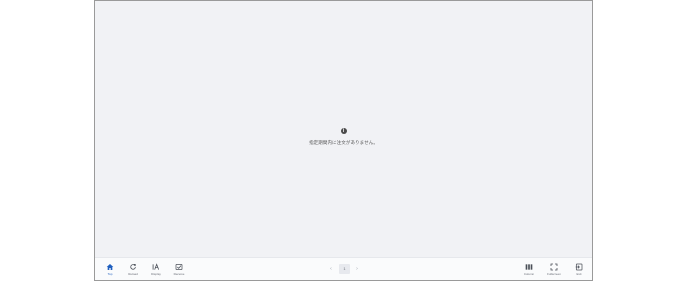  I want to click on top-label: Top, so click(110, 274).